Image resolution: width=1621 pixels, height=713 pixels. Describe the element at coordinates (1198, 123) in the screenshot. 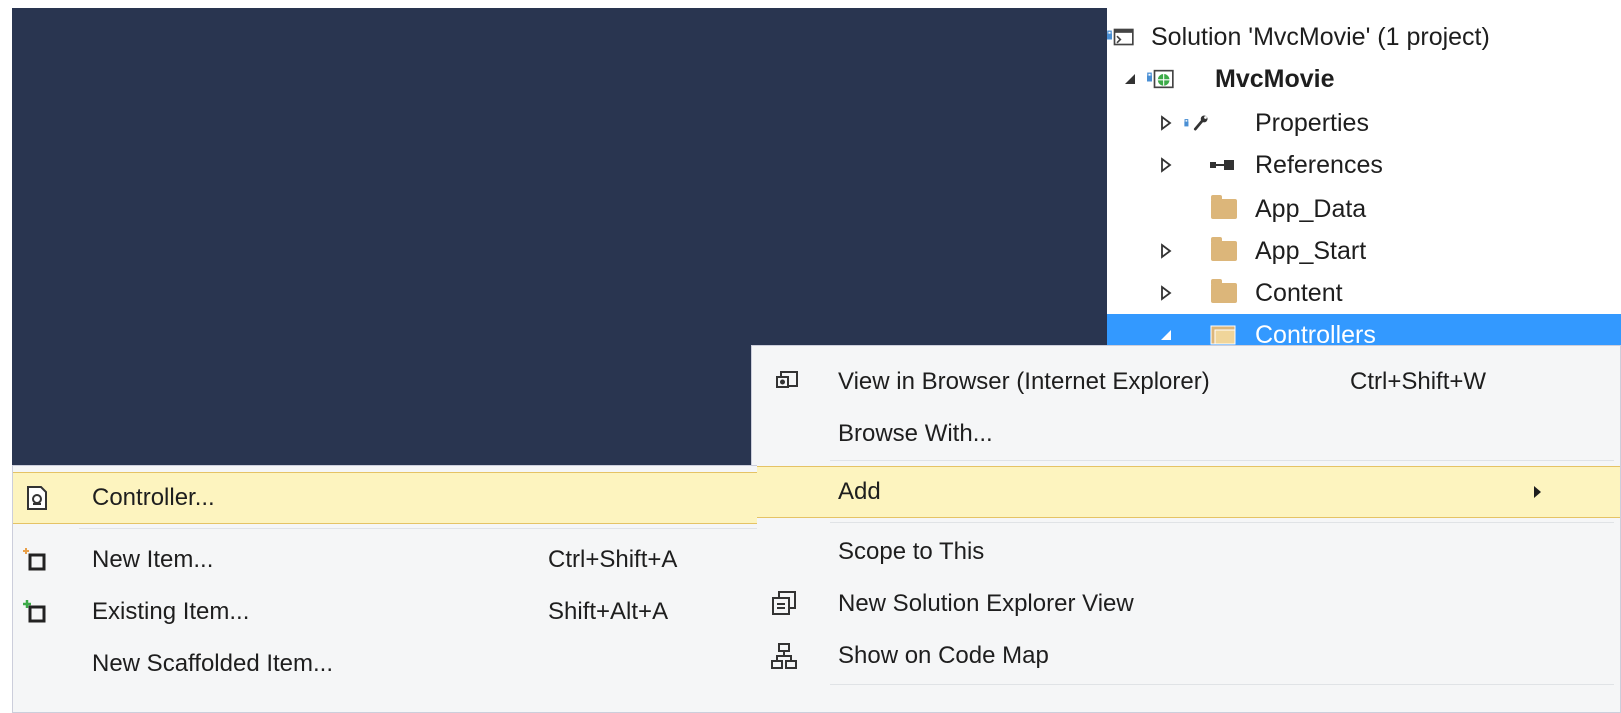

I see `wrench-icon` at that location.